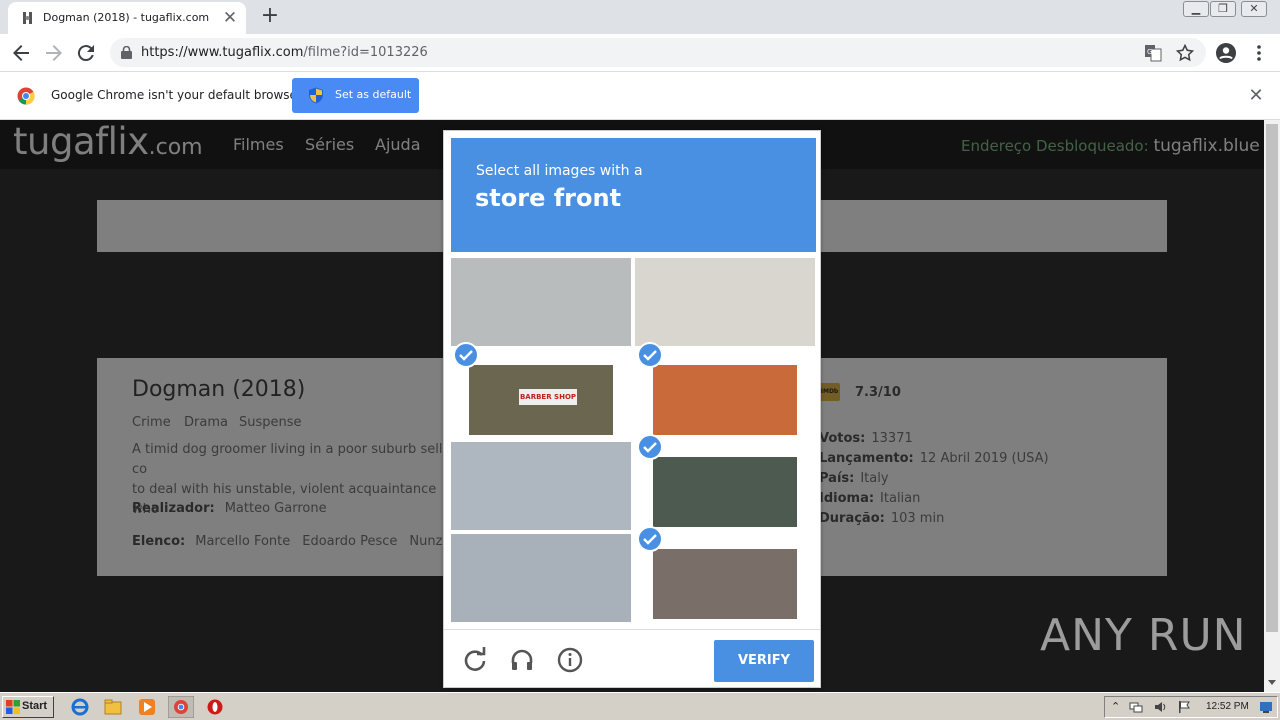 This screenshot has height=720, width=1280. What do you see at coordinates (1226, 53) in the screenshot?
I see `profile-icon` at bounding box center [1226, 53].